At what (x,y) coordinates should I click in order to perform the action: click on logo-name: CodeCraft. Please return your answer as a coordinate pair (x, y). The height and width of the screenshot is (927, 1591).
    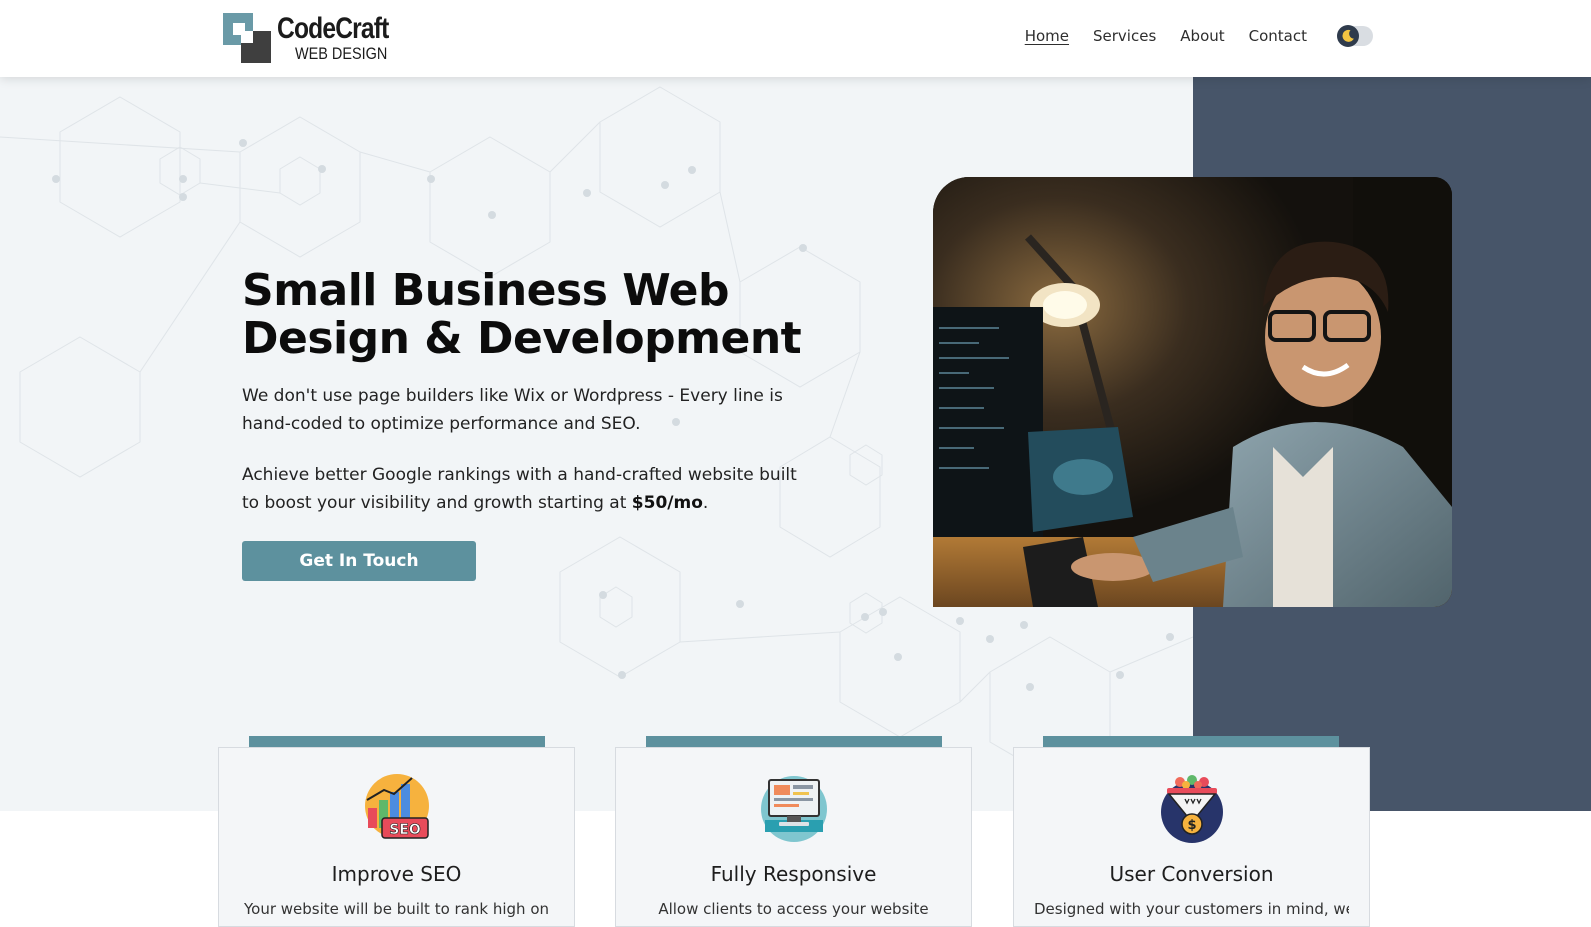
    Looking at the image, I should click on (333, 28).